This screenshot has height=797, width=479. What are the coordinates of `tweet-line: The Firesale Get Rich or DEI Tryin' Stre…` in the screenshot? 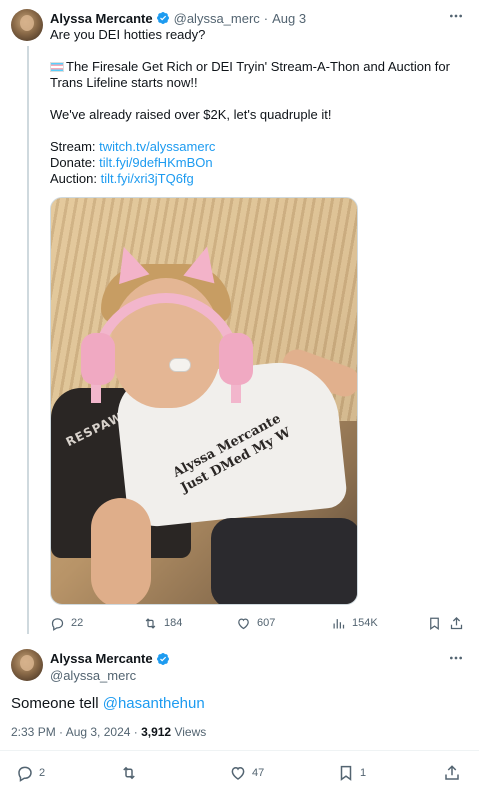 It's located at (257, 75).